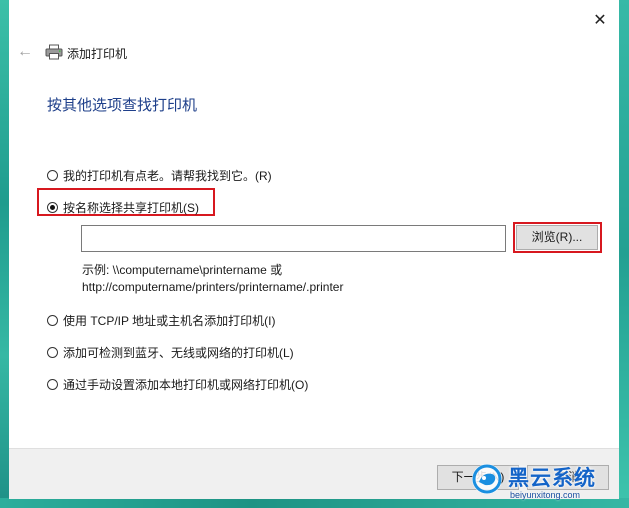 Image resolution: width=629 pixels, height=508 pixels. Describe the element at coordinates (54, 52) in the screenshot. I see `printer-icon` at that location.